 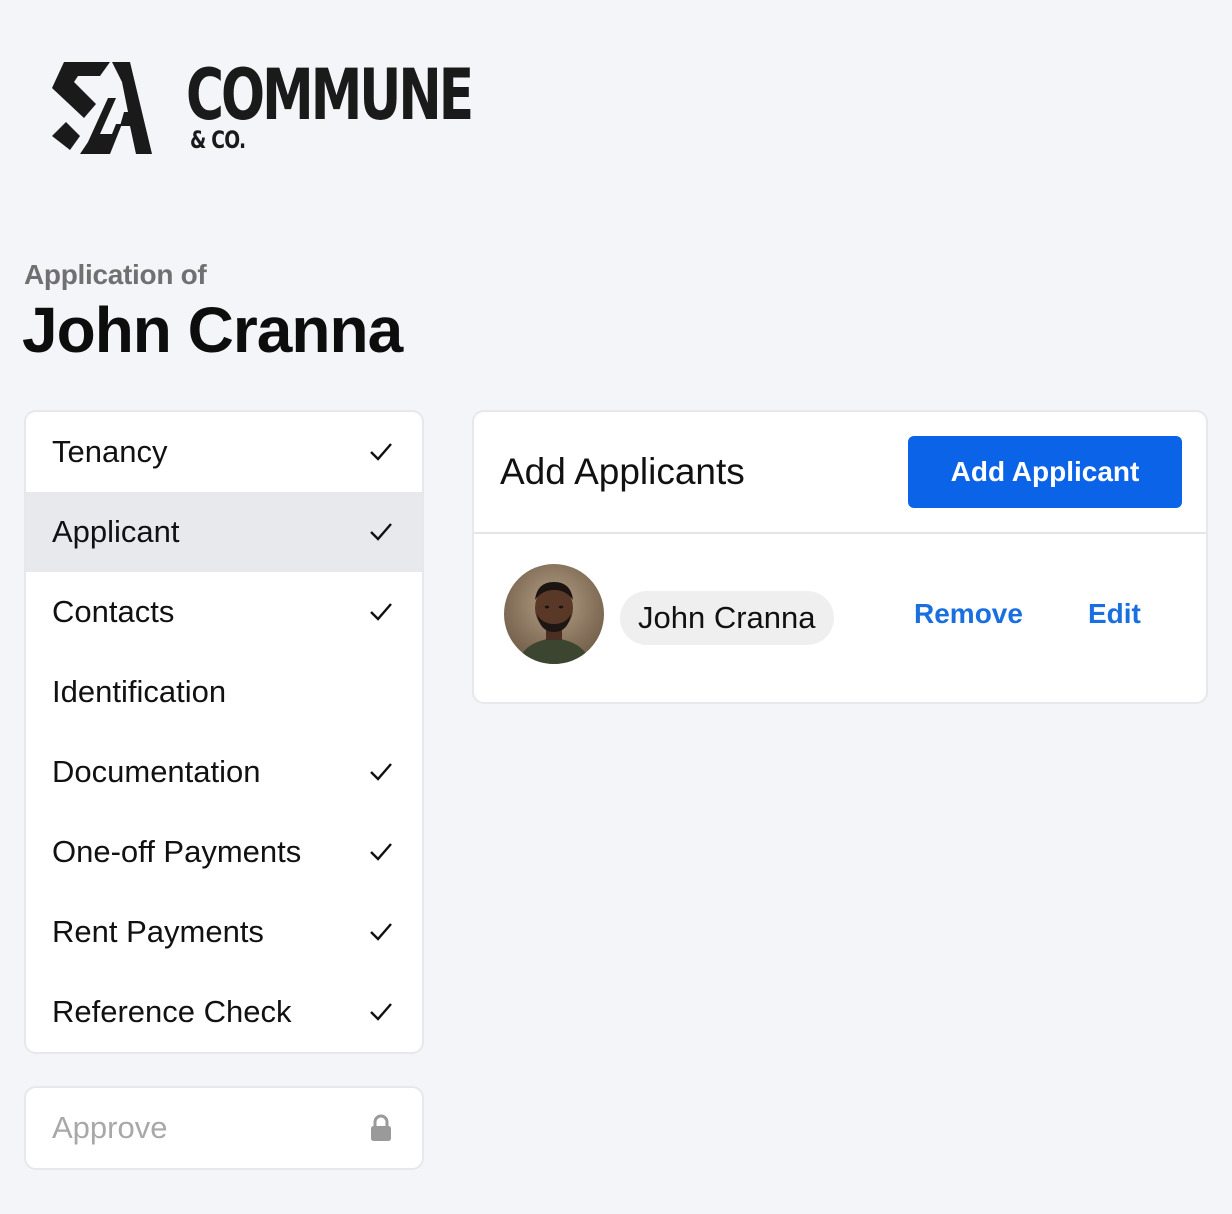 I want to click on panel-header: Add Applicants Add Applicant, so click(x=840, y=473).